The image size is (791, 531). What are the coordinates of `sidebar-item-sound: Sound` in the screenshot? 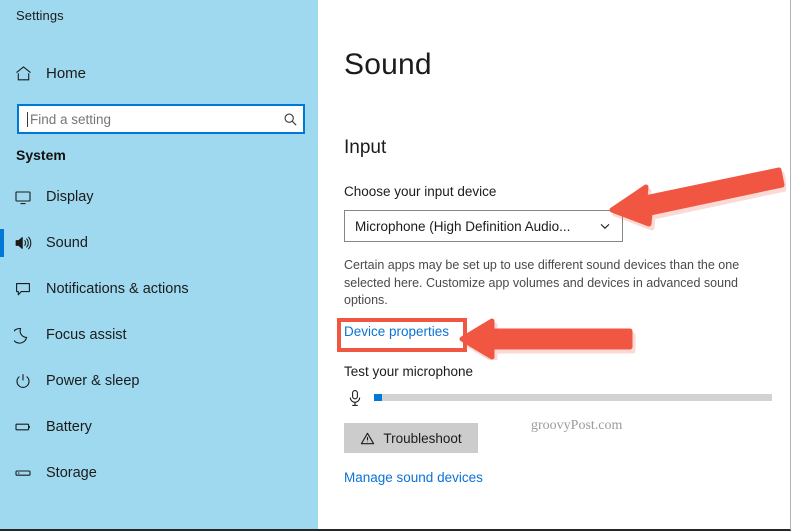 It's located at (159, 243).